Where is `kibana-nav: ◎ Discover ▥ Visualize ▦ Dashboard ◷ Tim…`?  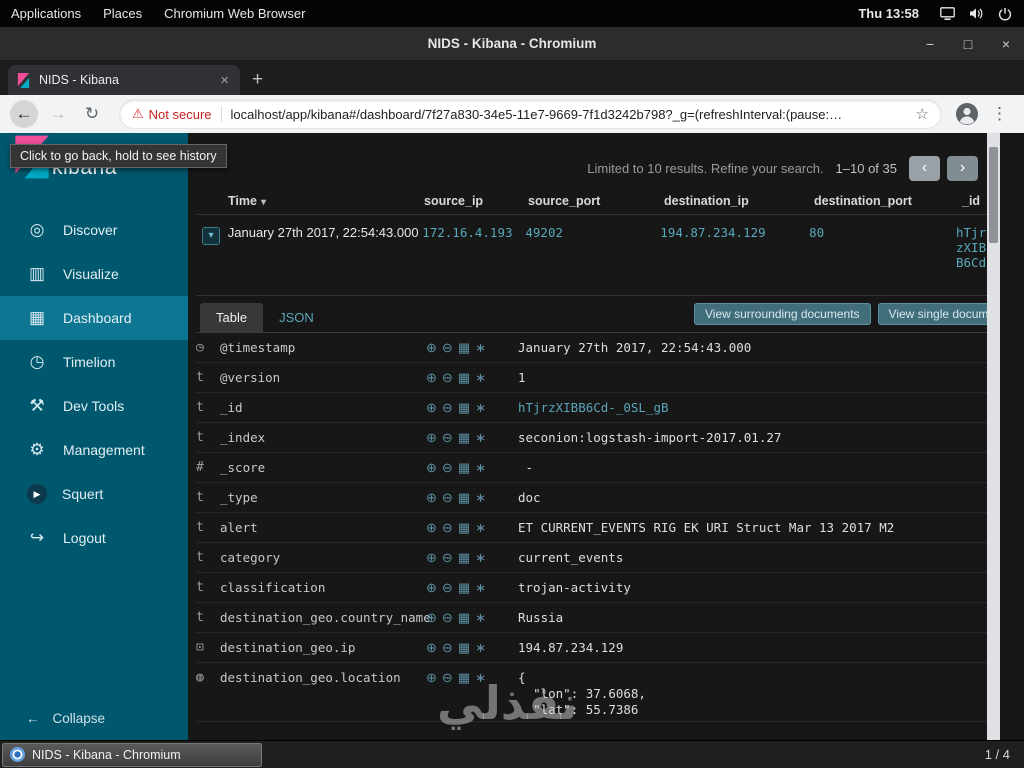 kibana-nav: ◎ Discover ▥ Visualize ▦ Dashboard ◷ Tim… is located at coordinates (94, 384).